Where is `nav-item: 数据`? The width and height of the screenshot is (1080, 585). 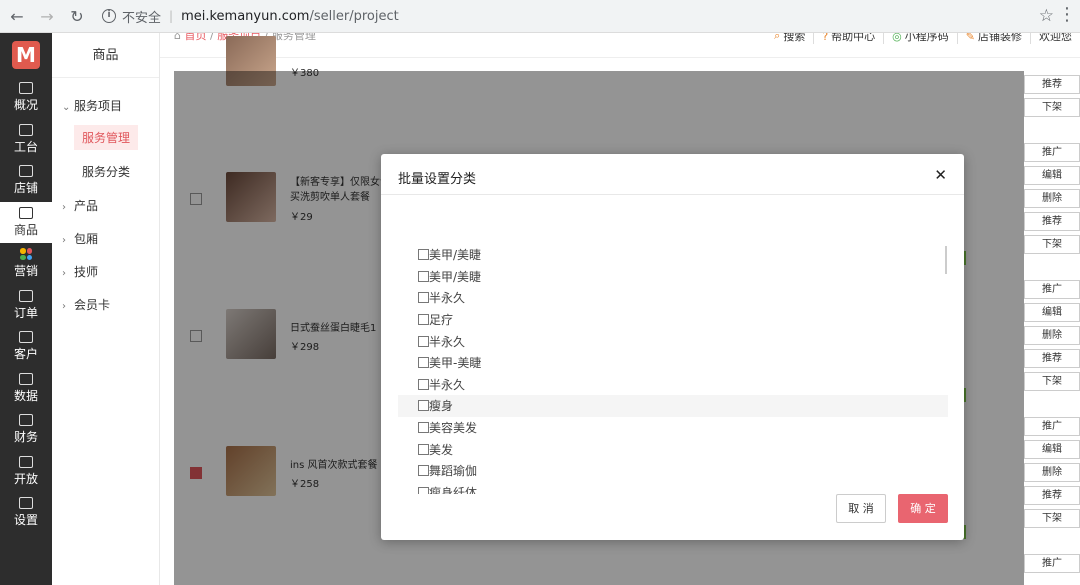
nav-item: 数据 is located at coordinates (26, 389).